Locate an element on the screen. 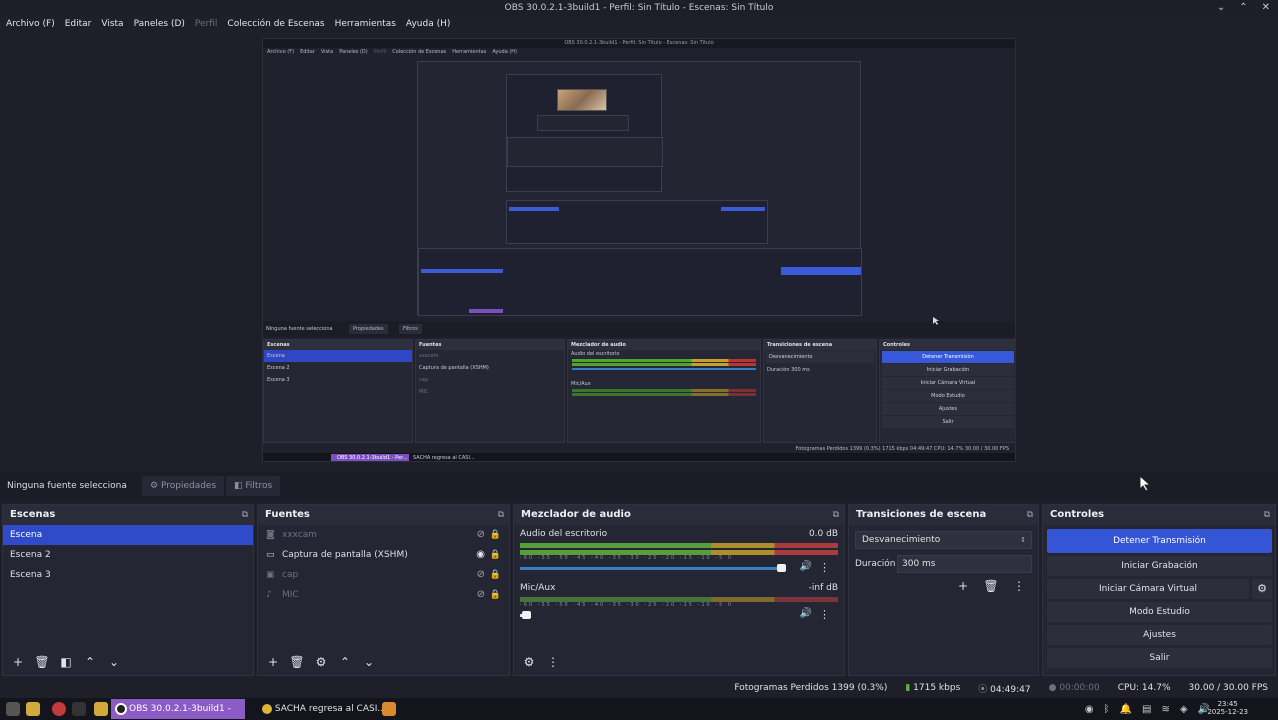  duration-input: 300 ms is located at coordinates (964, 564).